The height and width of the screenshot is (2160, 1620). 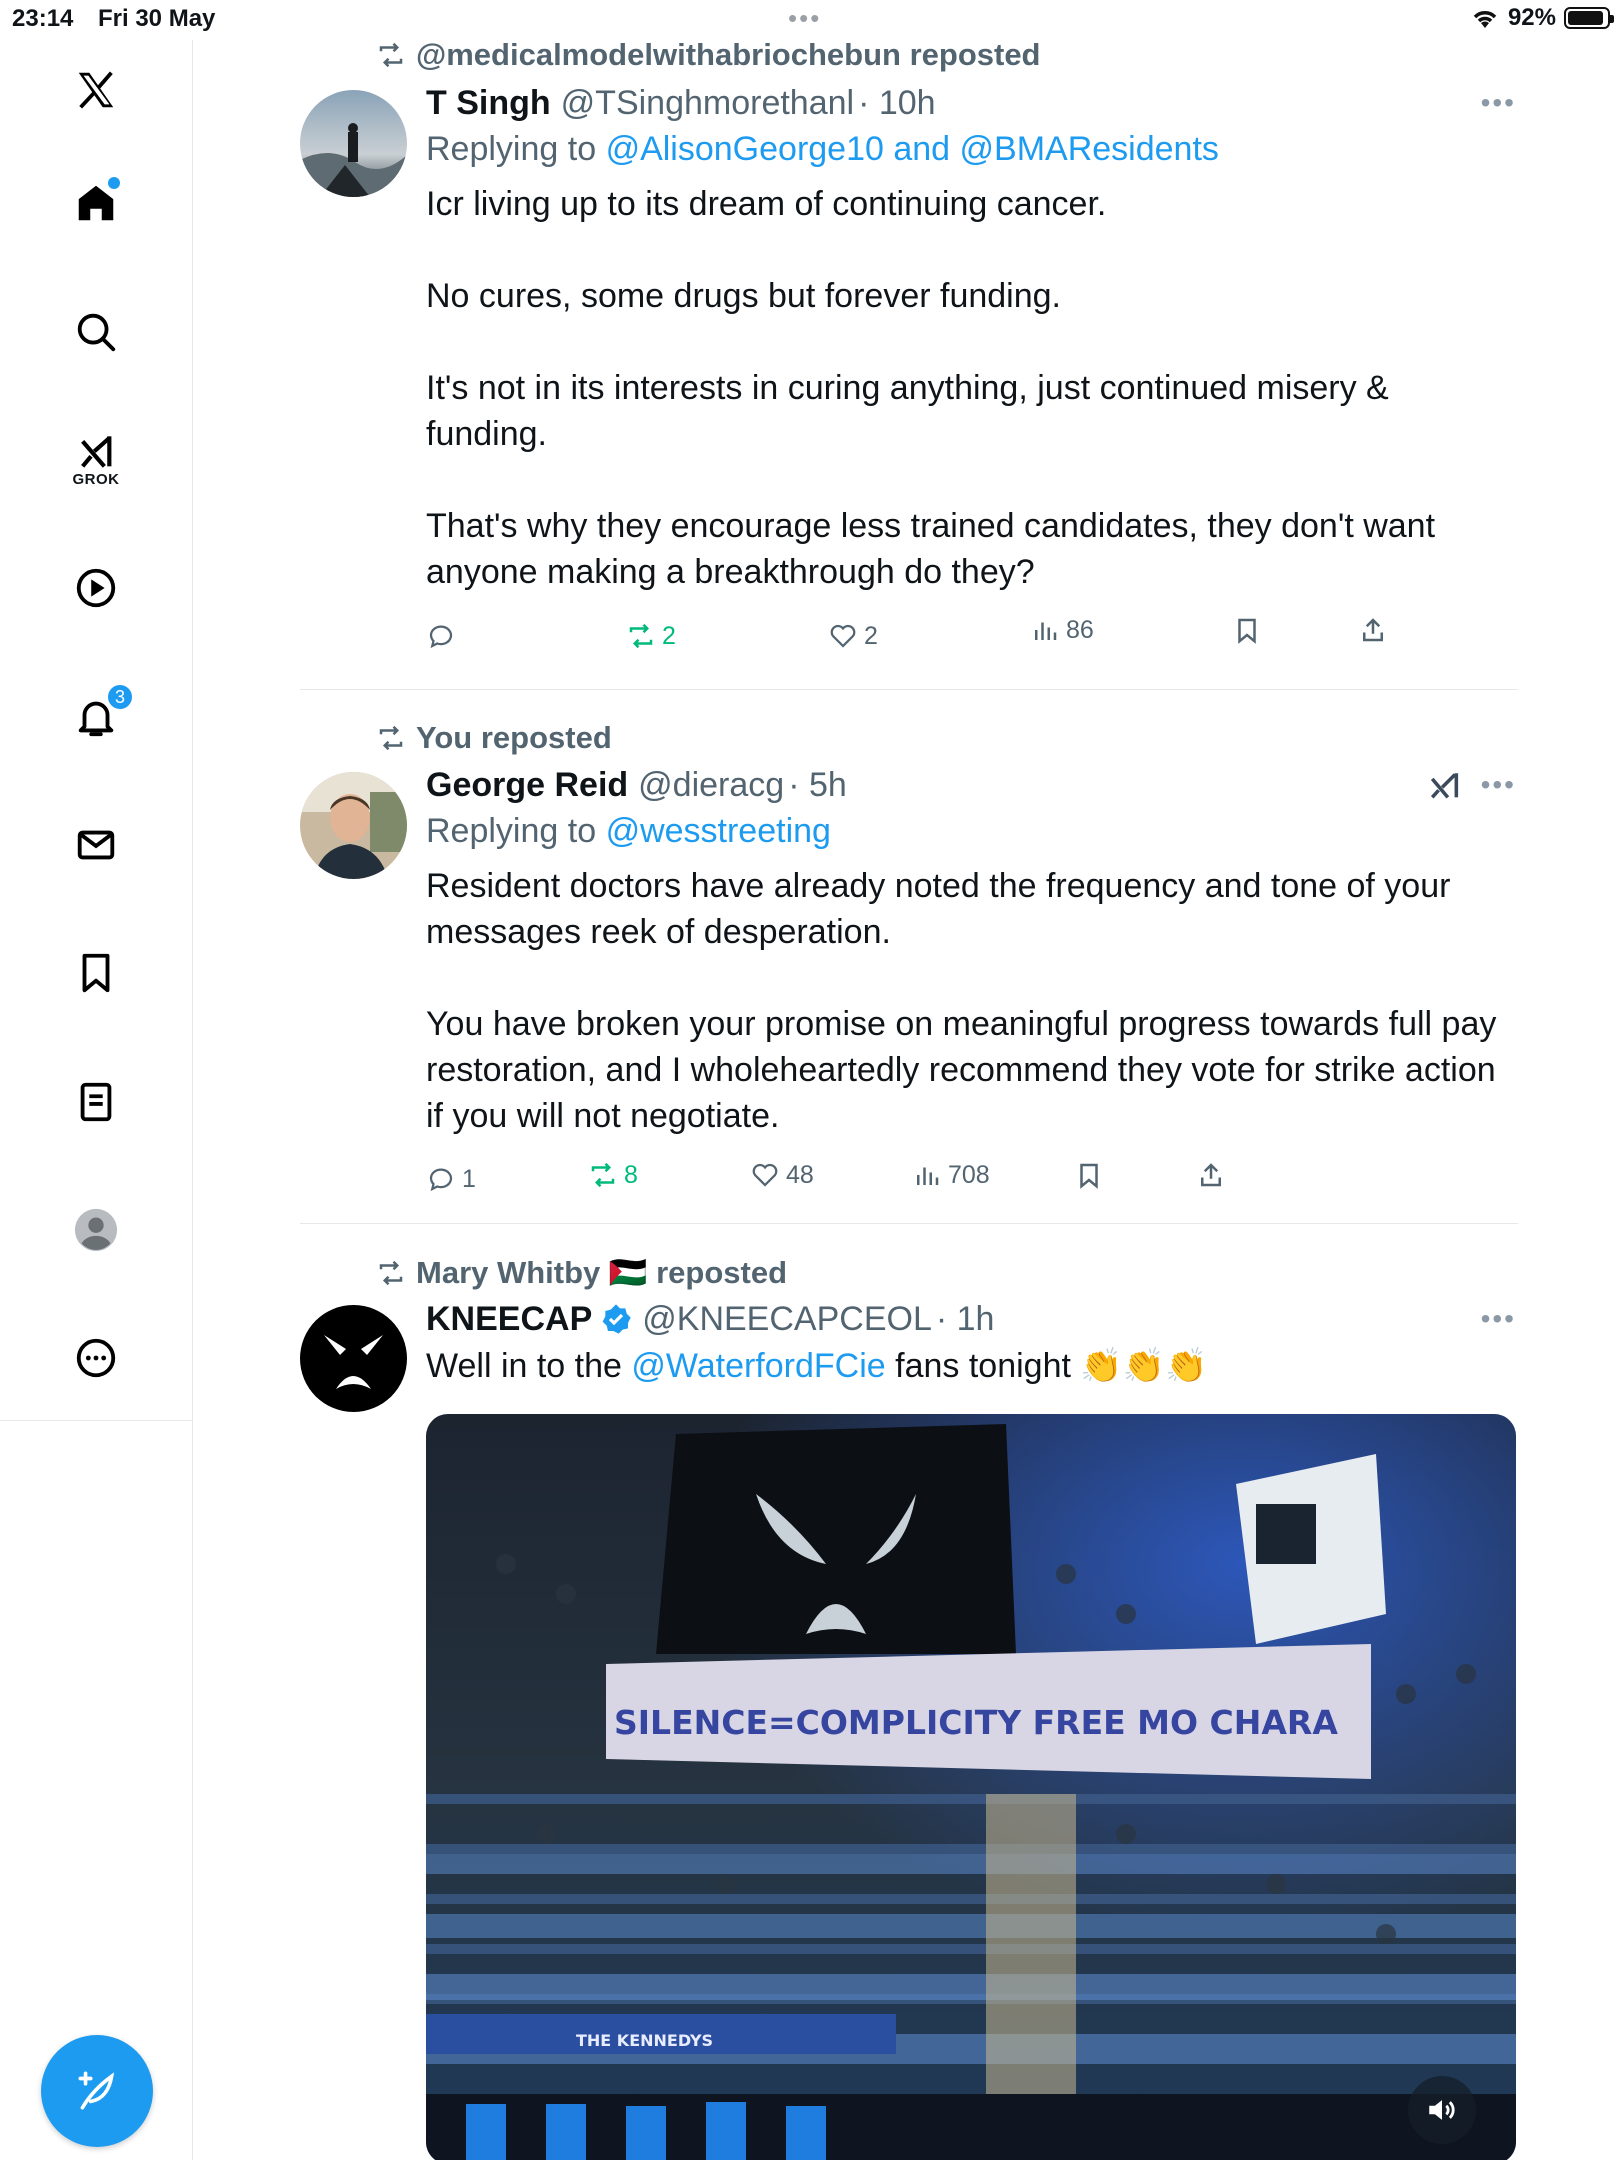 I want to click on compose-feather-icon, so click(x=96, y=2090).